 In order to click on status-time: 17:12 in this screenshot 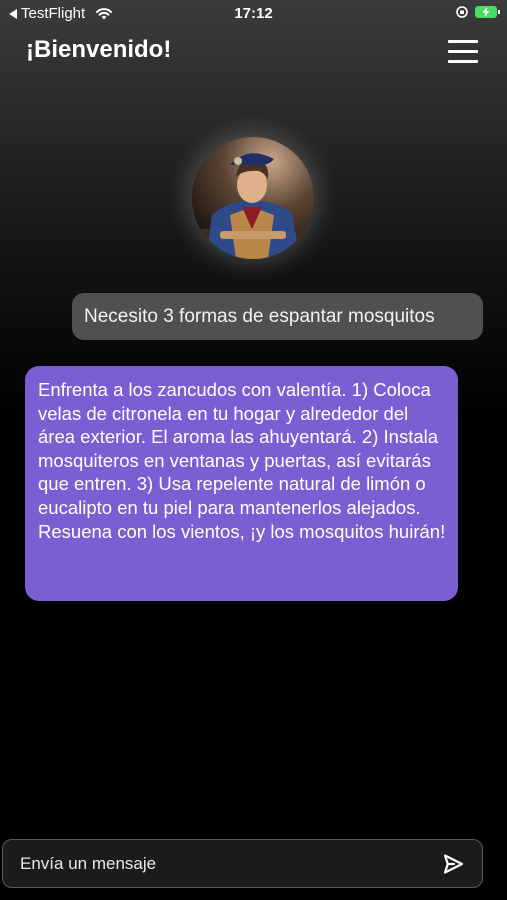, I will do `click(253, 13)`.